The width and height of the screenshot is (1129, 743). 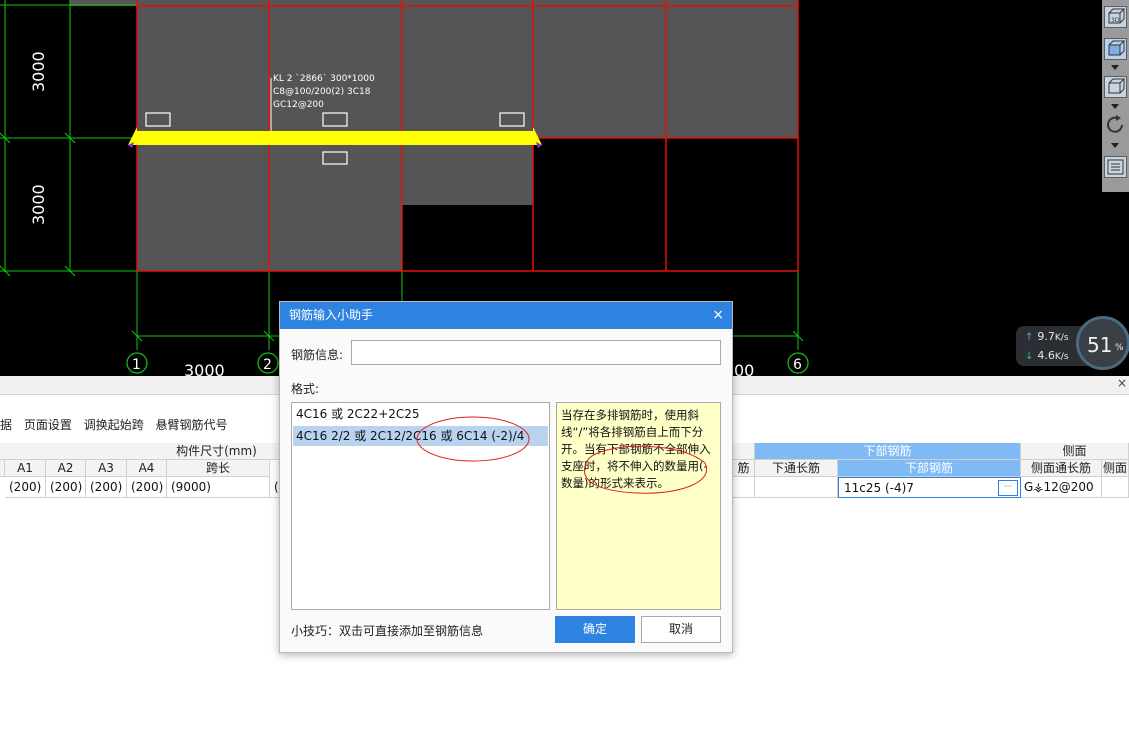 I want to click on view-toolbar: 3D, so click(x=1115, y=96).